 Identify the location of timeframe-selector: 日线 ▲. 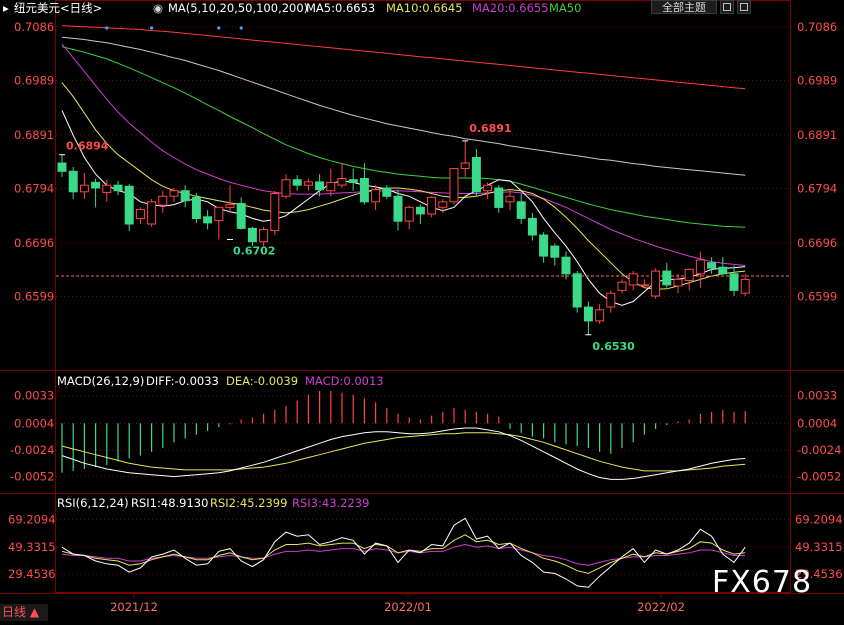
(24, 612).